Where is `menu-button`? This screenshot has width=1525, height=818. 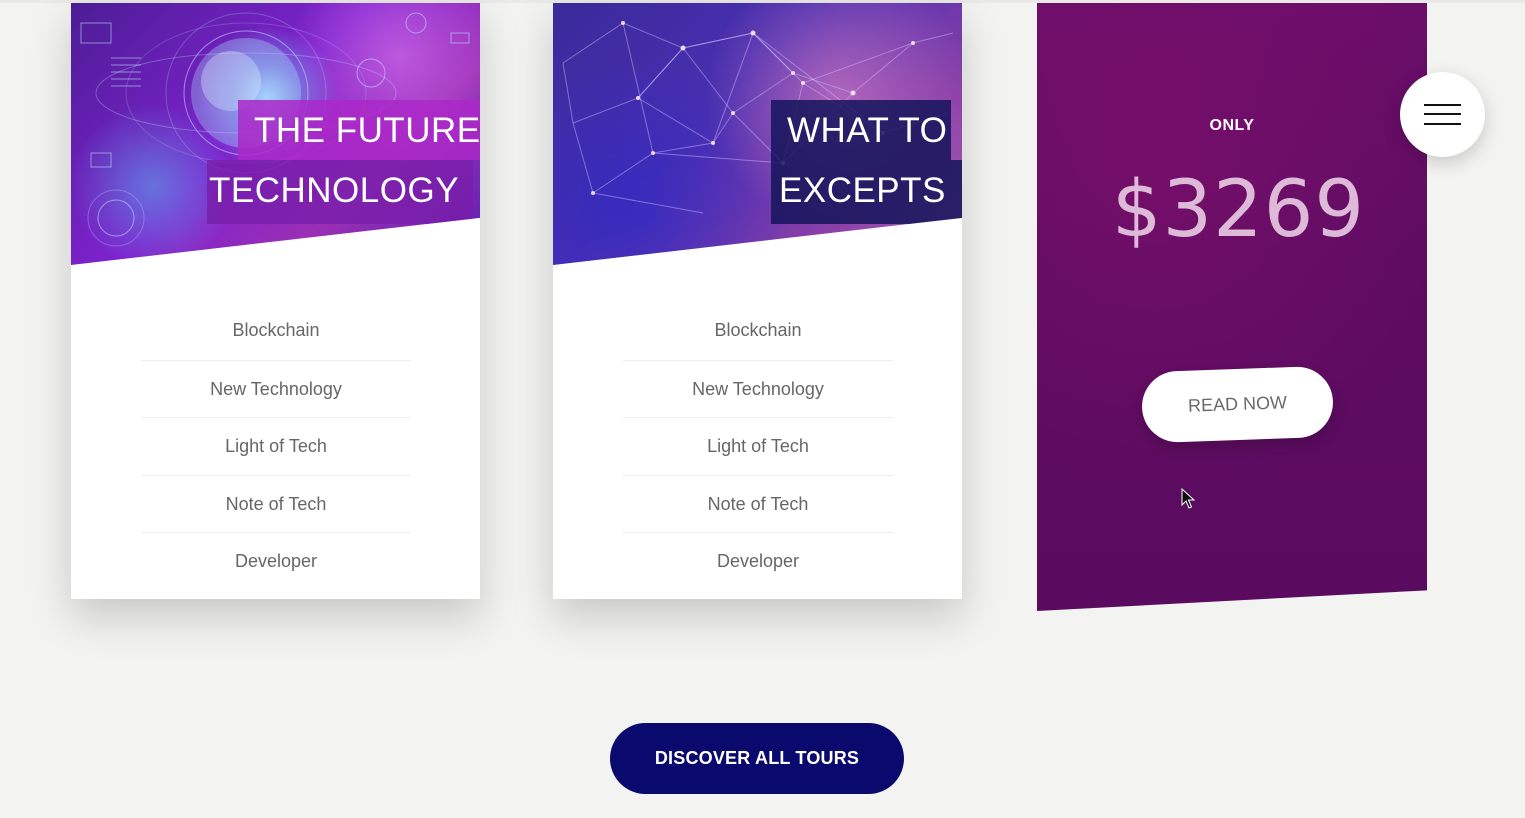
menu-button is located at coordinates (1442, 114).